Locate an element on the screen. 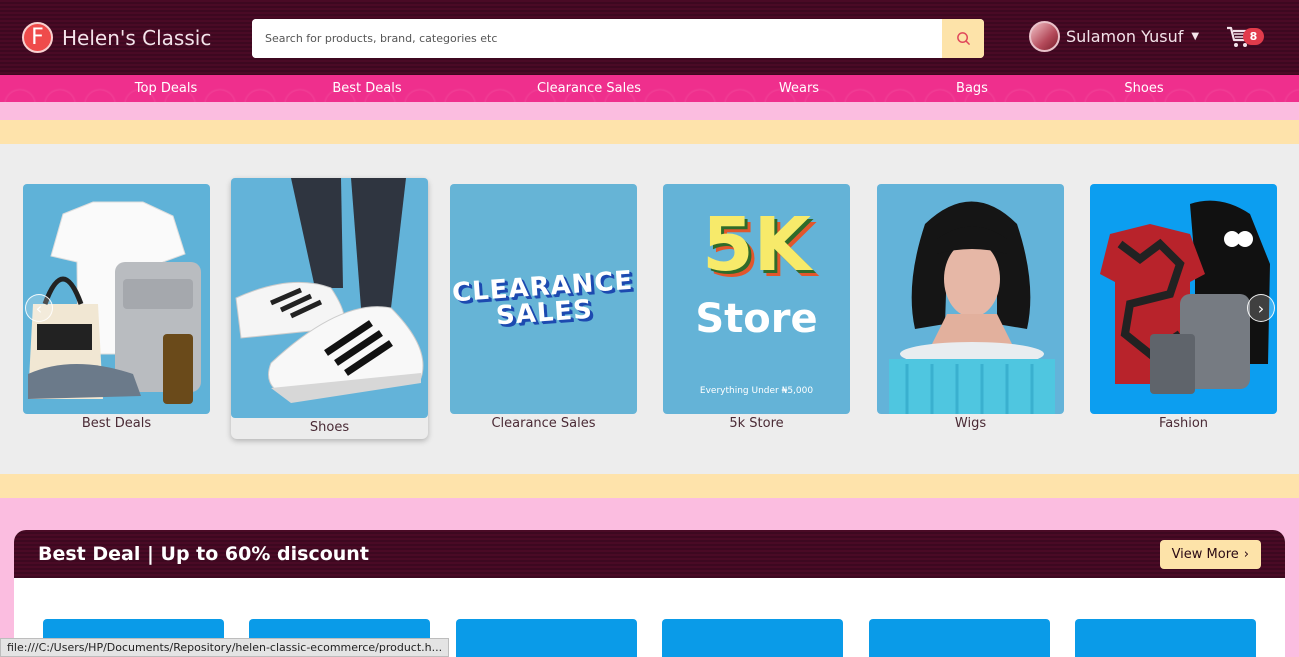 The width and height of the screenshot is (1299, 657). category-card-wigs: Wigs is located at coordinates (970, 307).